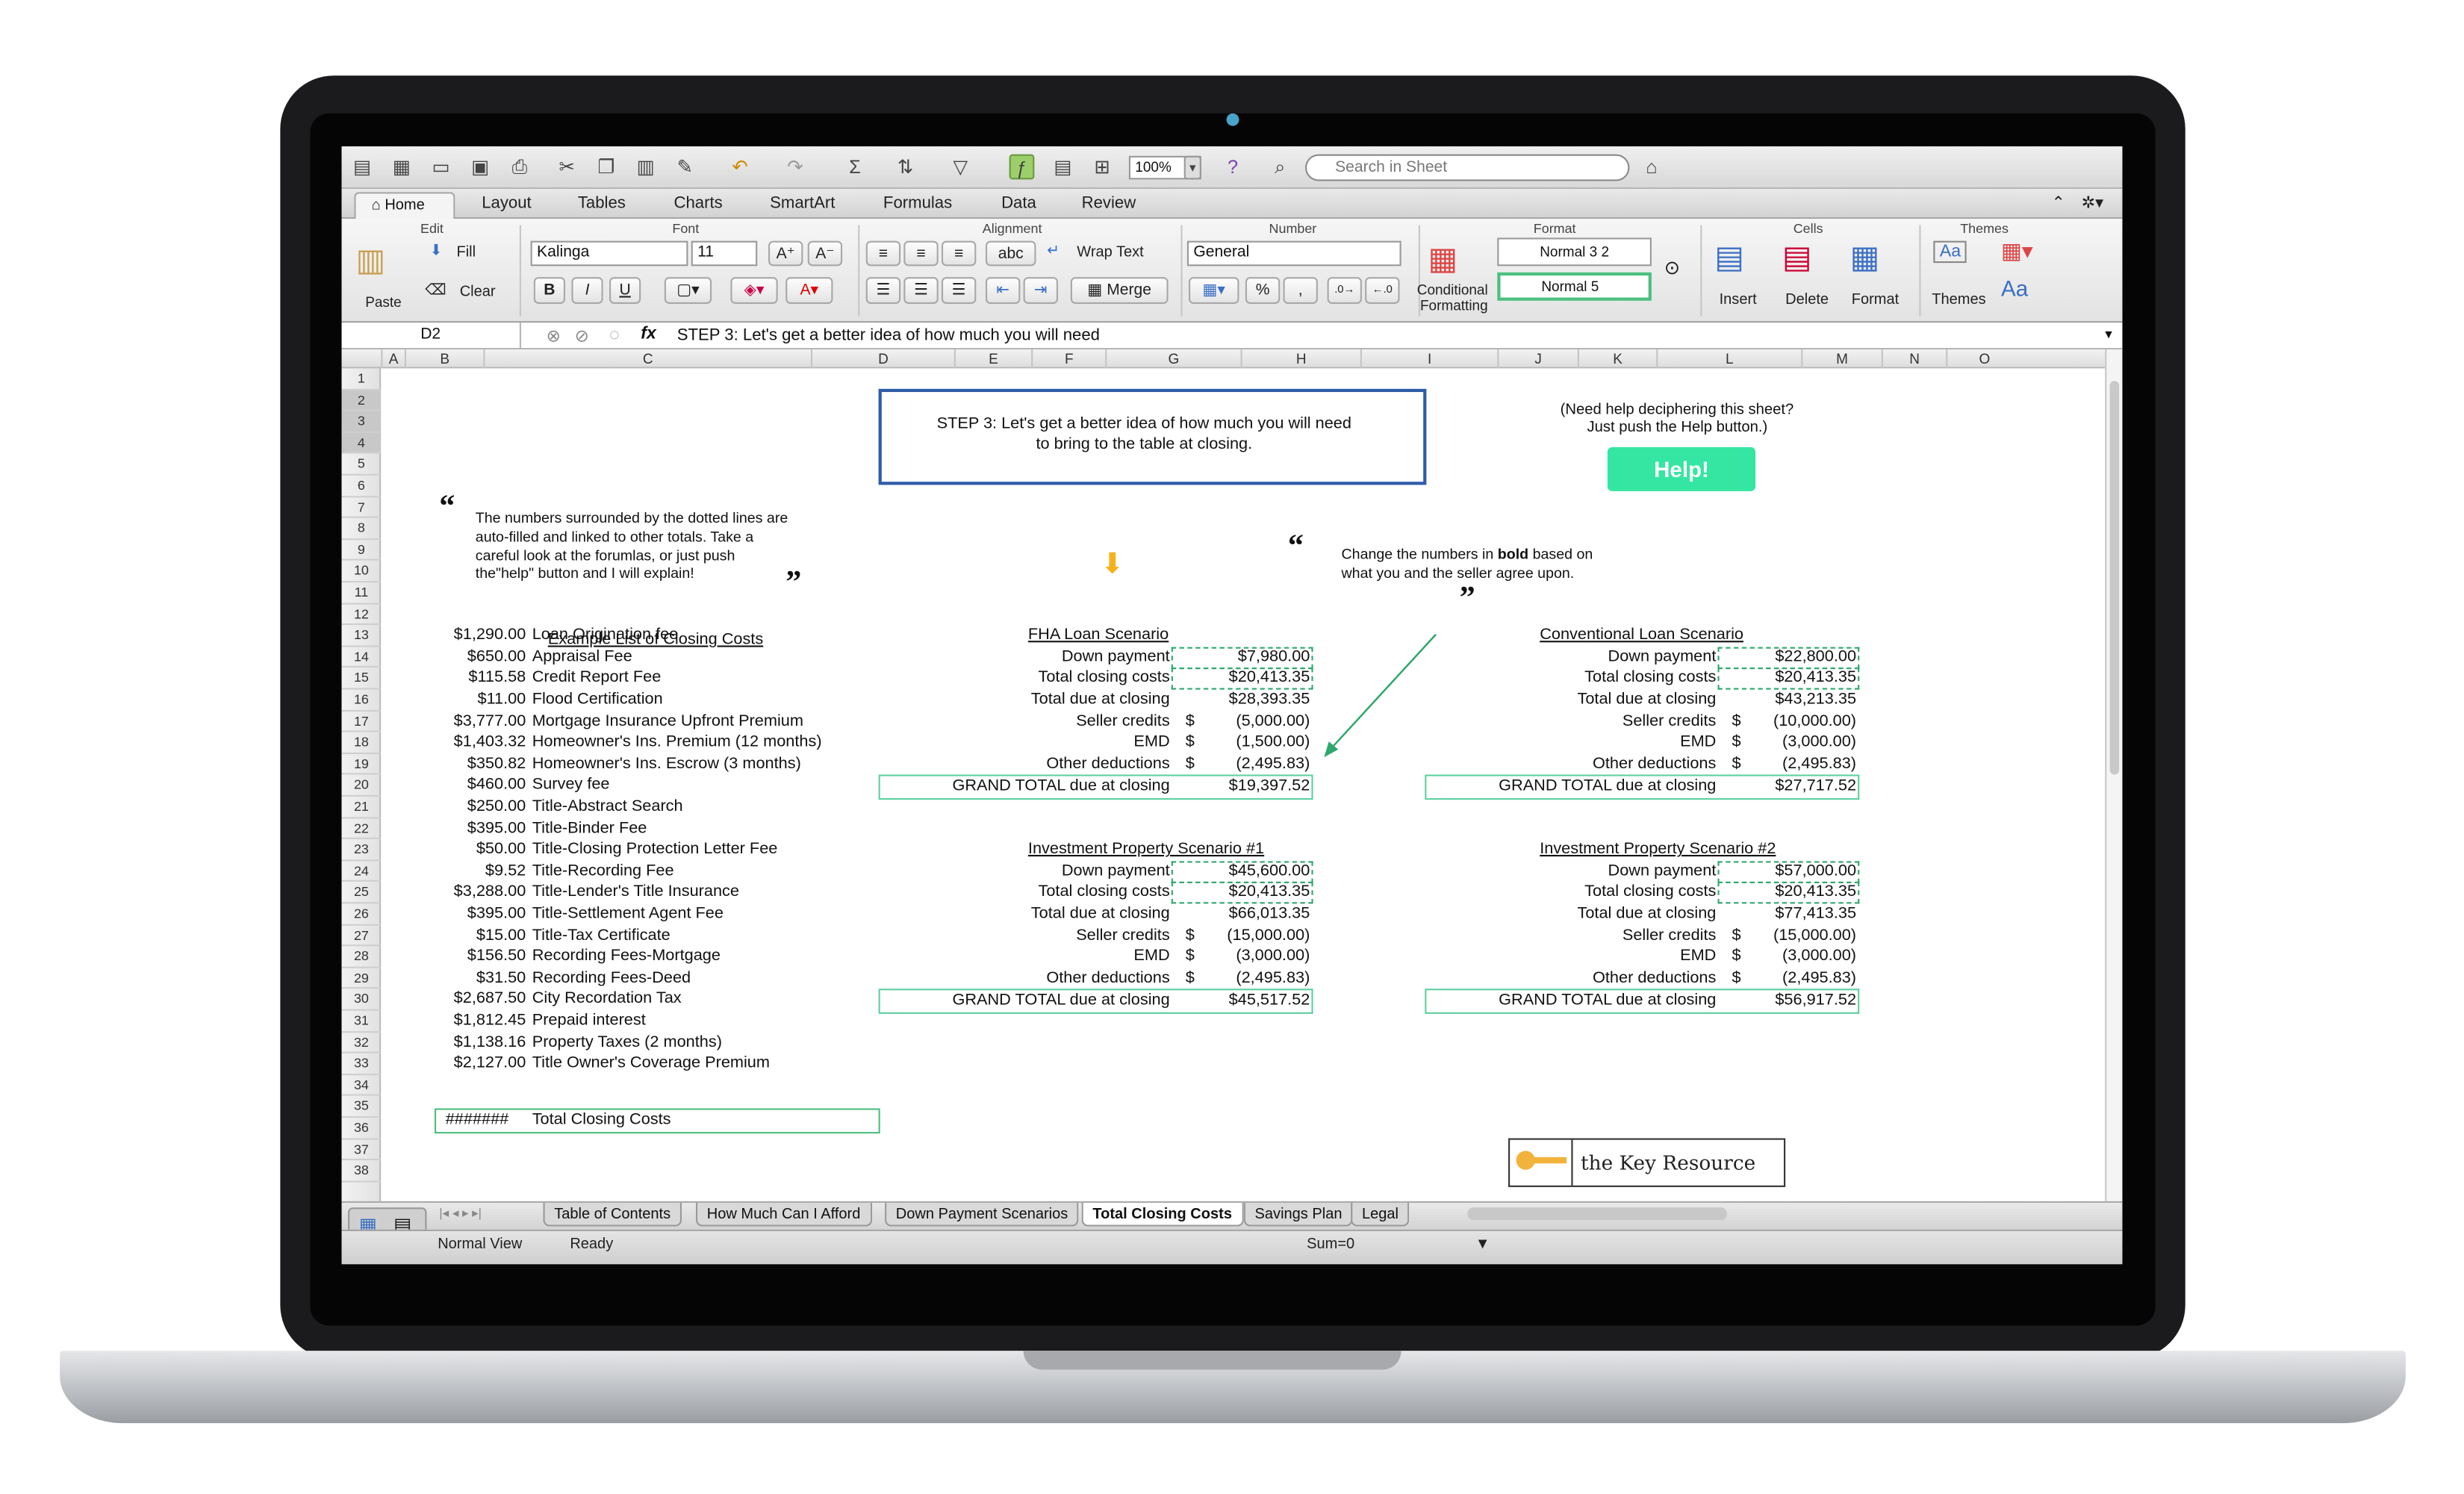  What do you see at coordinates (466, 253) in the screenshot?
I see `fill-button: Fill` at bounding box center [466, 253].